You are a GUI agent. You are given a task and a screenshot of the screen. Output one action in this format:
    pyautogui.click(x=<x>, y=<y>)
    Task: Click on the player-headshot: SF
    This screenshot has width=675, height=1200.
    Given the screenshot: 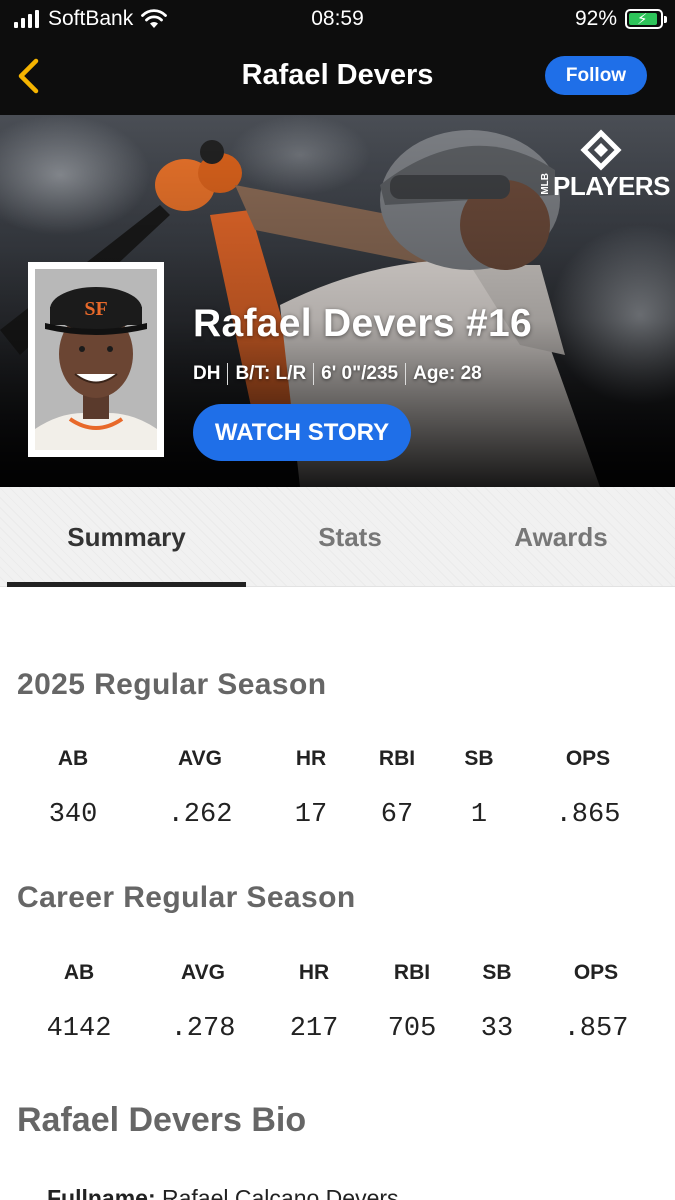 What is the action you would take?
    pyautogui.click(x=96, y=359)
    